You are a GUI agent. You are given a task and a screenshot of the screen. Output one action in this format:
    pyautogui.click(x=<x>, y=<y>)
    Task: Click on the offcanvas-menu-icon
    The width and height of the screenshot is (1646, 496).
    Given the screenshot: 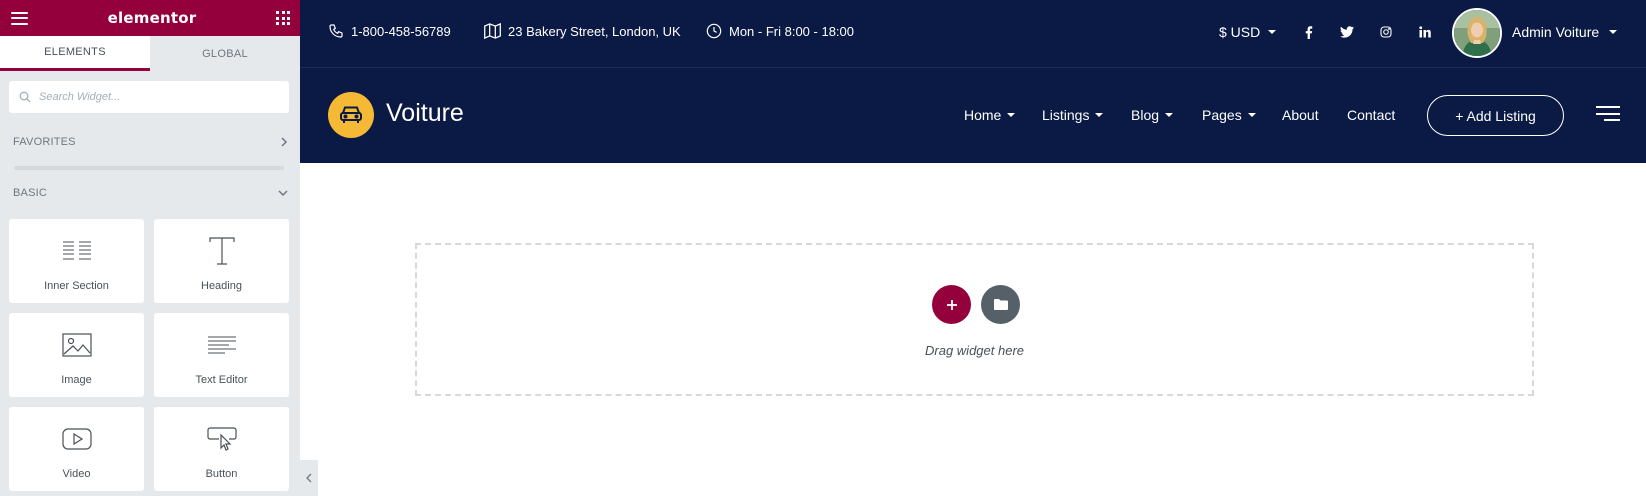 What is the action you would take?
    pyautogui.click(x=1608, y=113)
    